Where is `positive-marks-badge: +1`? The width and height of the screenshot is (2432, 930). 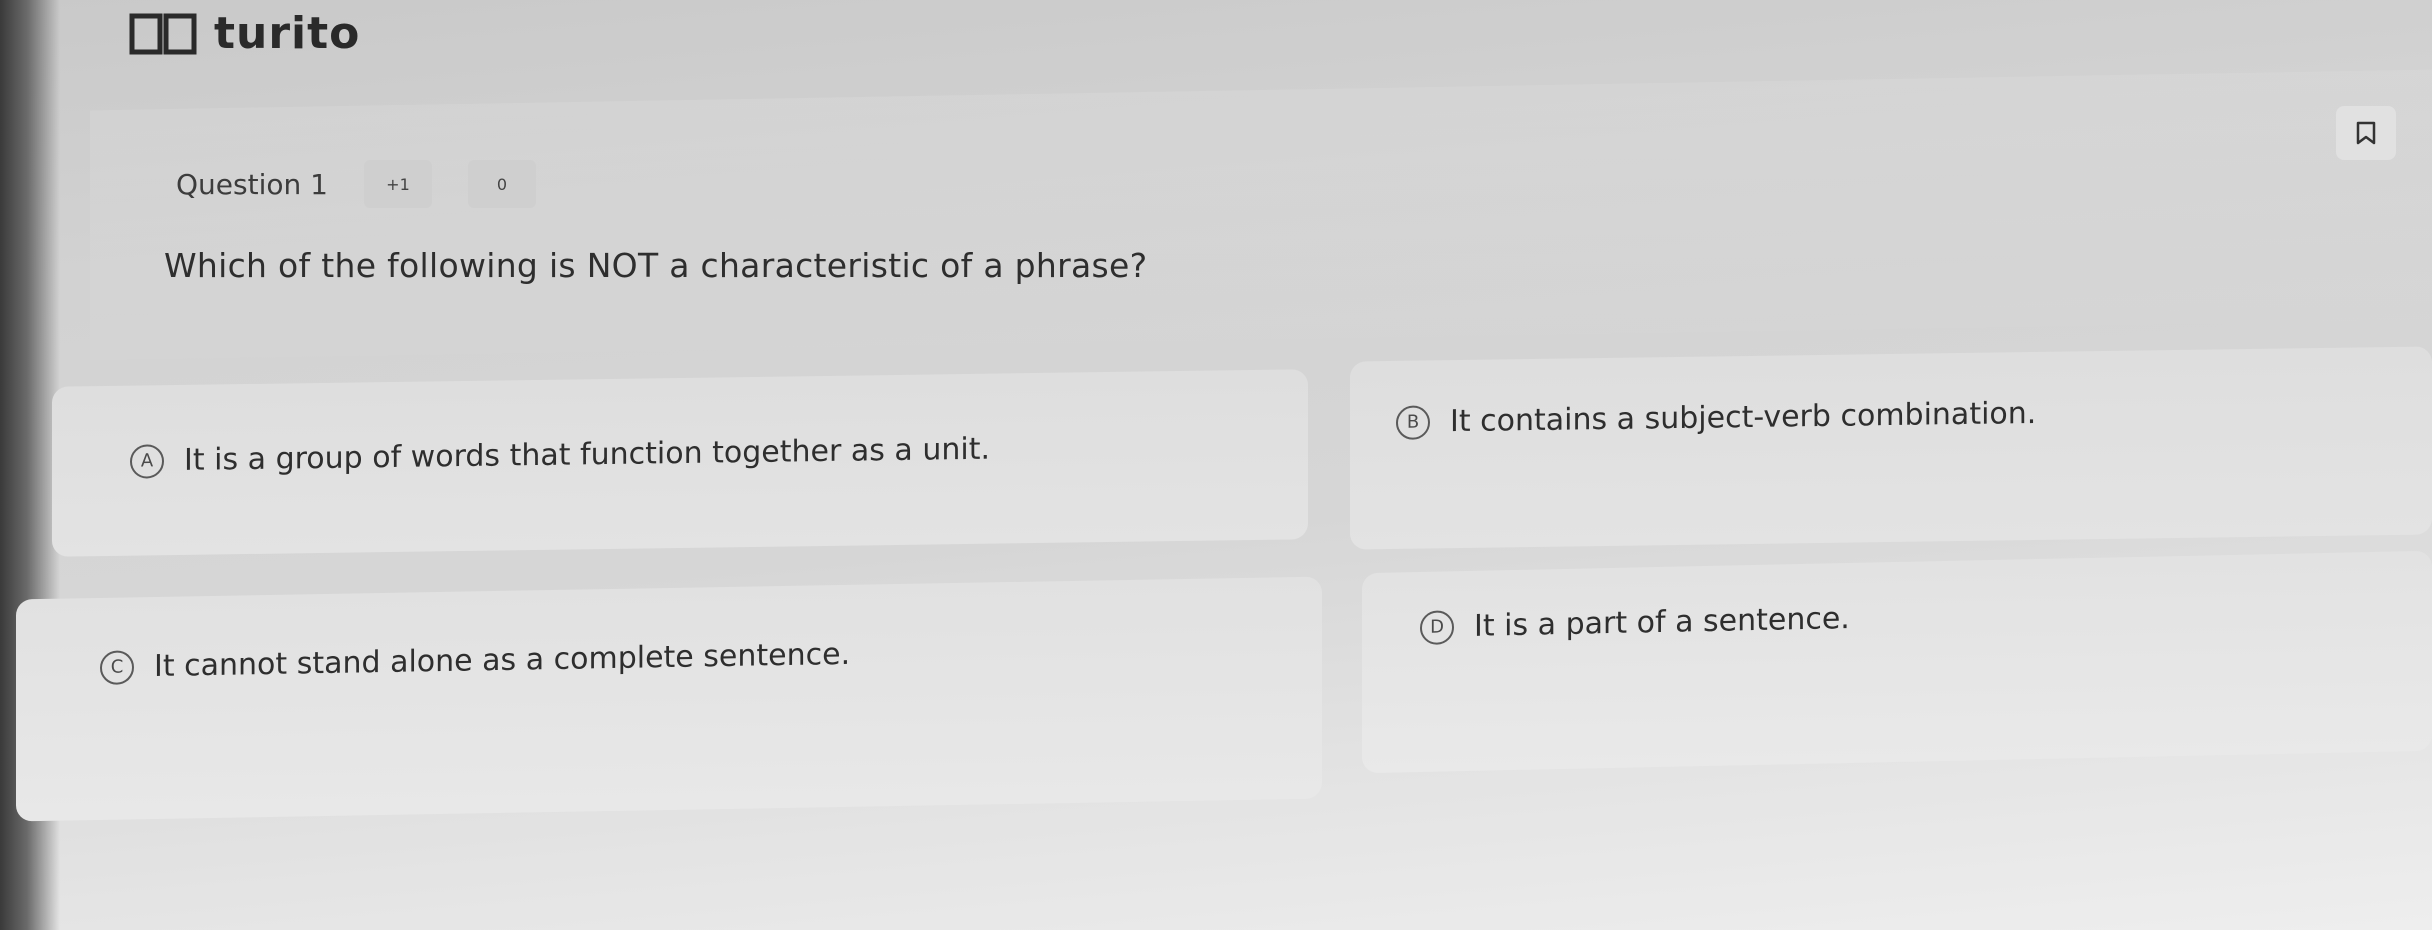 positive-marks-badge: +1 is located at coordinates (397, 184).